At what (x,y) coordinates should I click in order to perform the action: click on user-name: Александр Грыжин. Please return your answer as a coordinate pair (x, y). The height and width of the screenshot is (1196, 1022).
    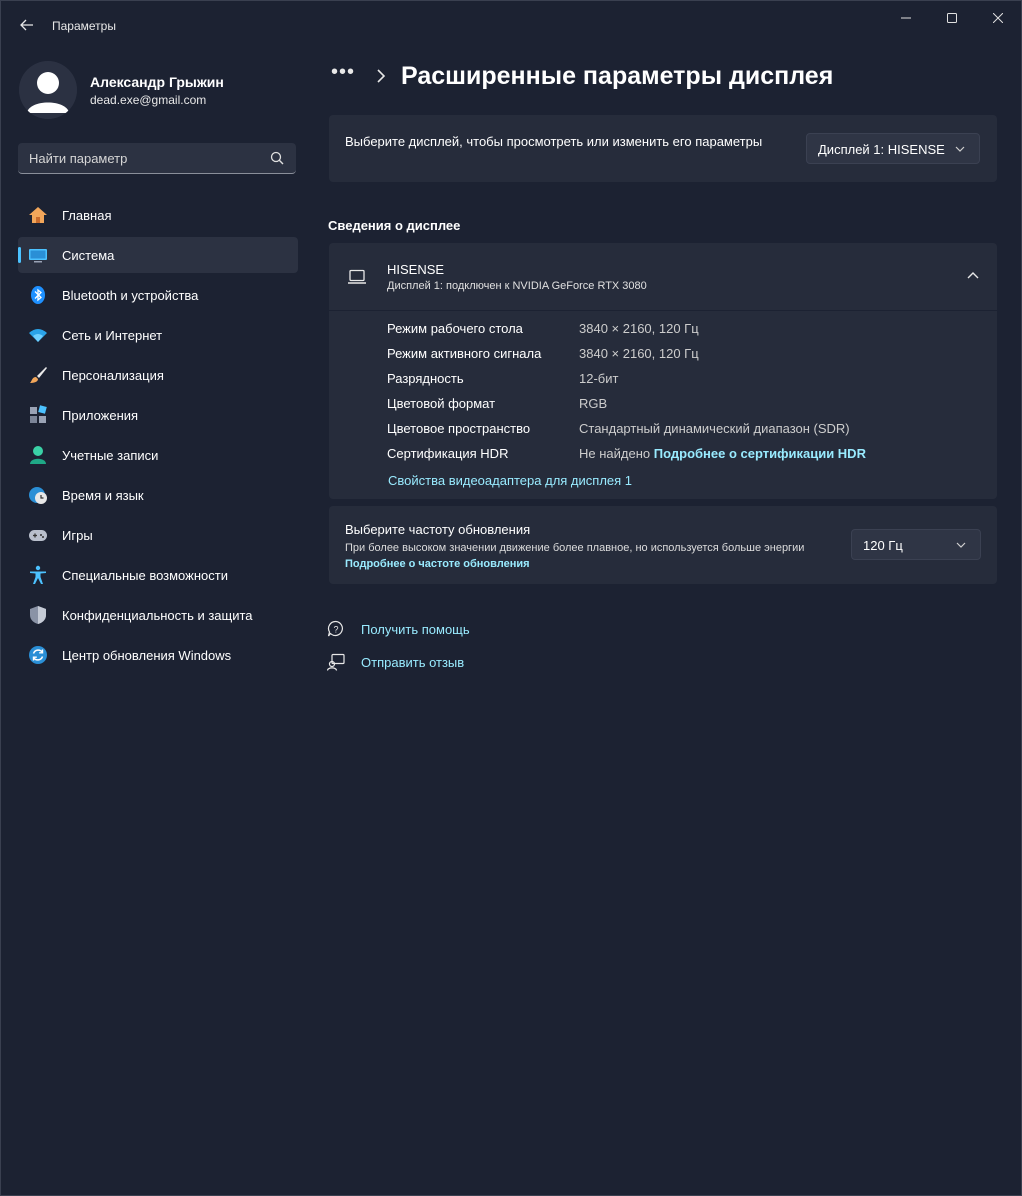
    Looking at the image, I should click on (157, 82).